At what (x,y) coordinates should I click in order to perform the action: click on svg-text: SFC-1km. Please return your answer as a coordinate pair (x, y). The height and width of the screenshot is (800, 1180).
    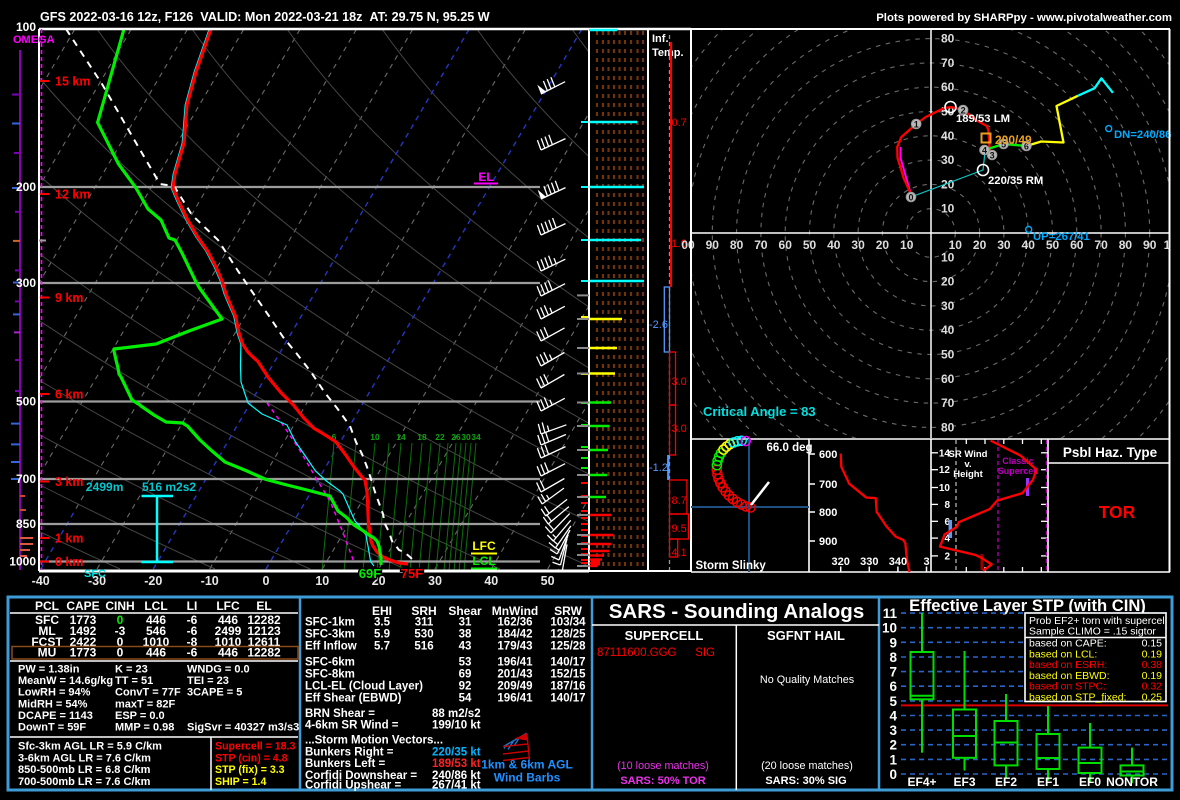
    Looking at the image, I should click on (330, 623).